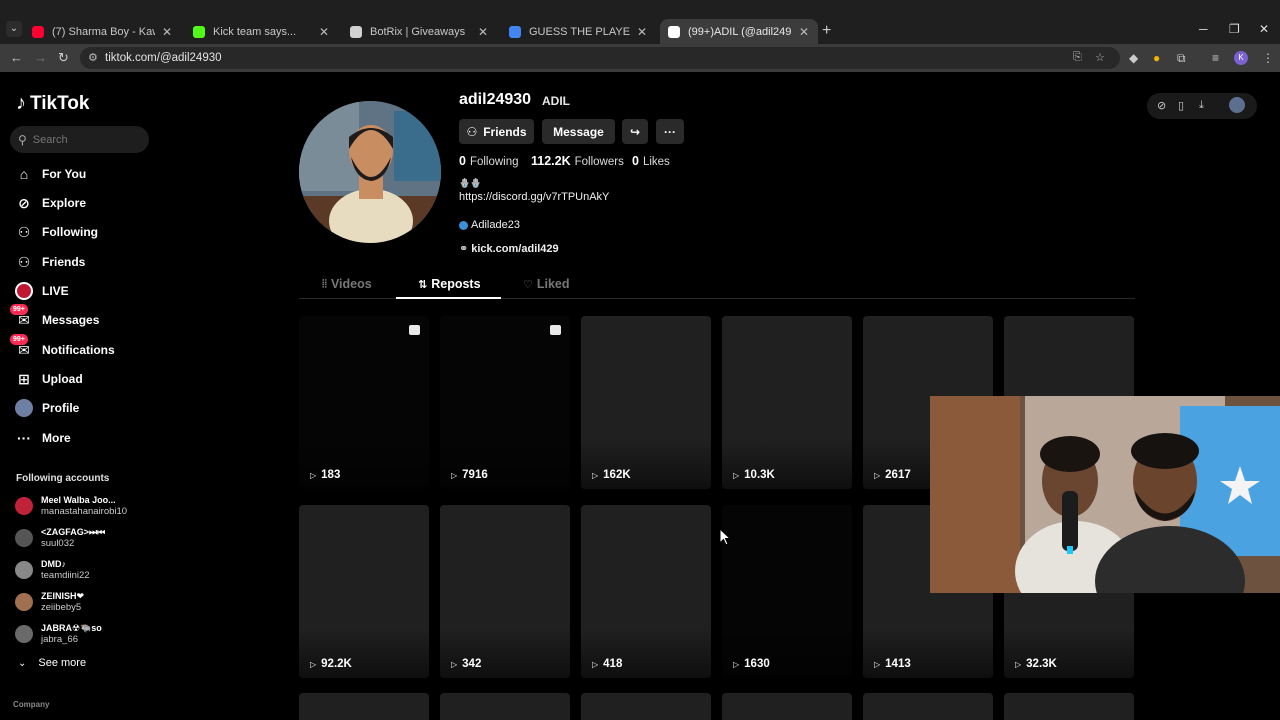 The image size is (1280, 720). Describe the element at coordinates (496, 131) in the screenshot. I see `friends-button: ⚇ Friends` at that location.